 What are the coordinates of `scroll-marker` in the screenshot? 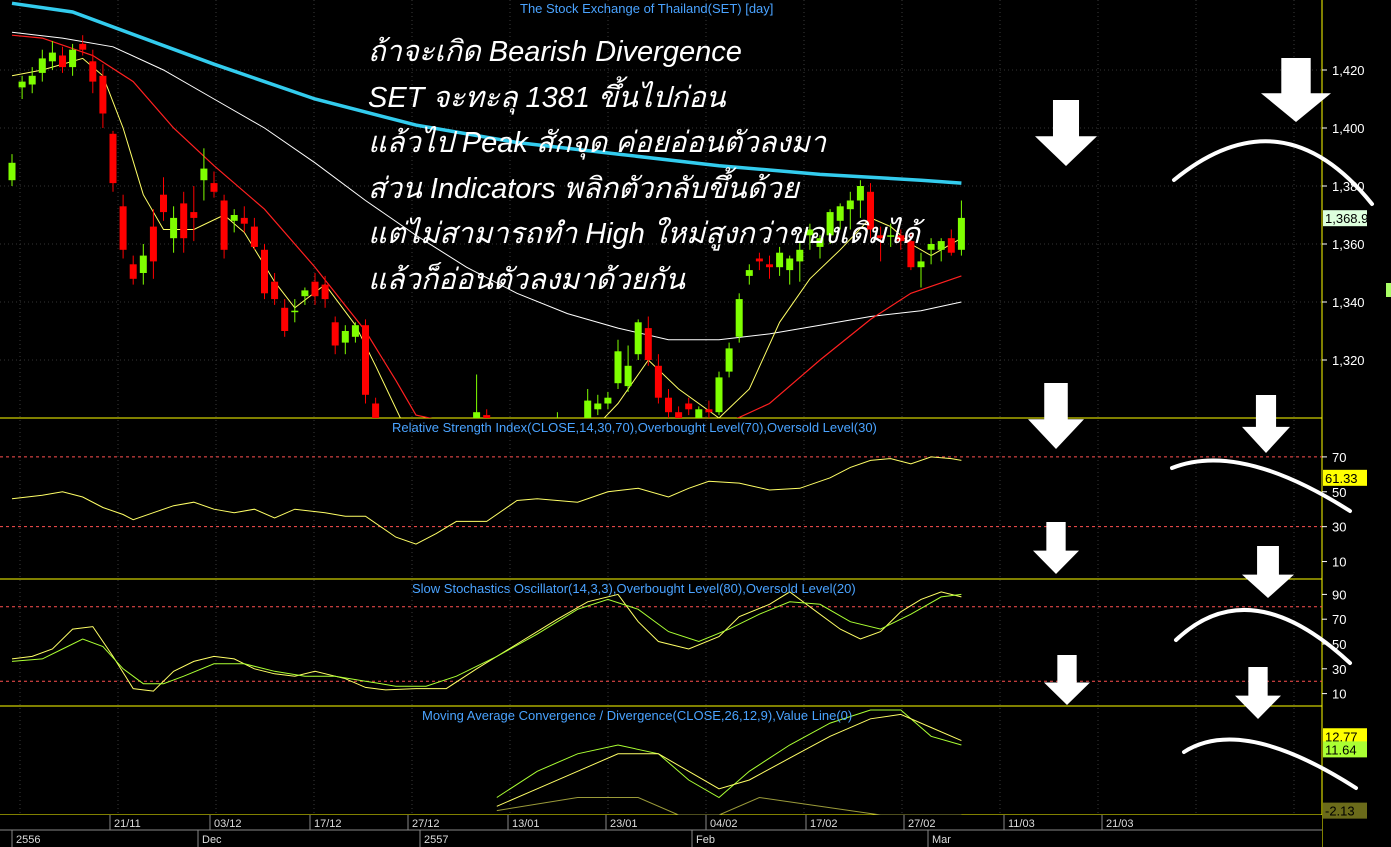 It's located at (1388, 290).